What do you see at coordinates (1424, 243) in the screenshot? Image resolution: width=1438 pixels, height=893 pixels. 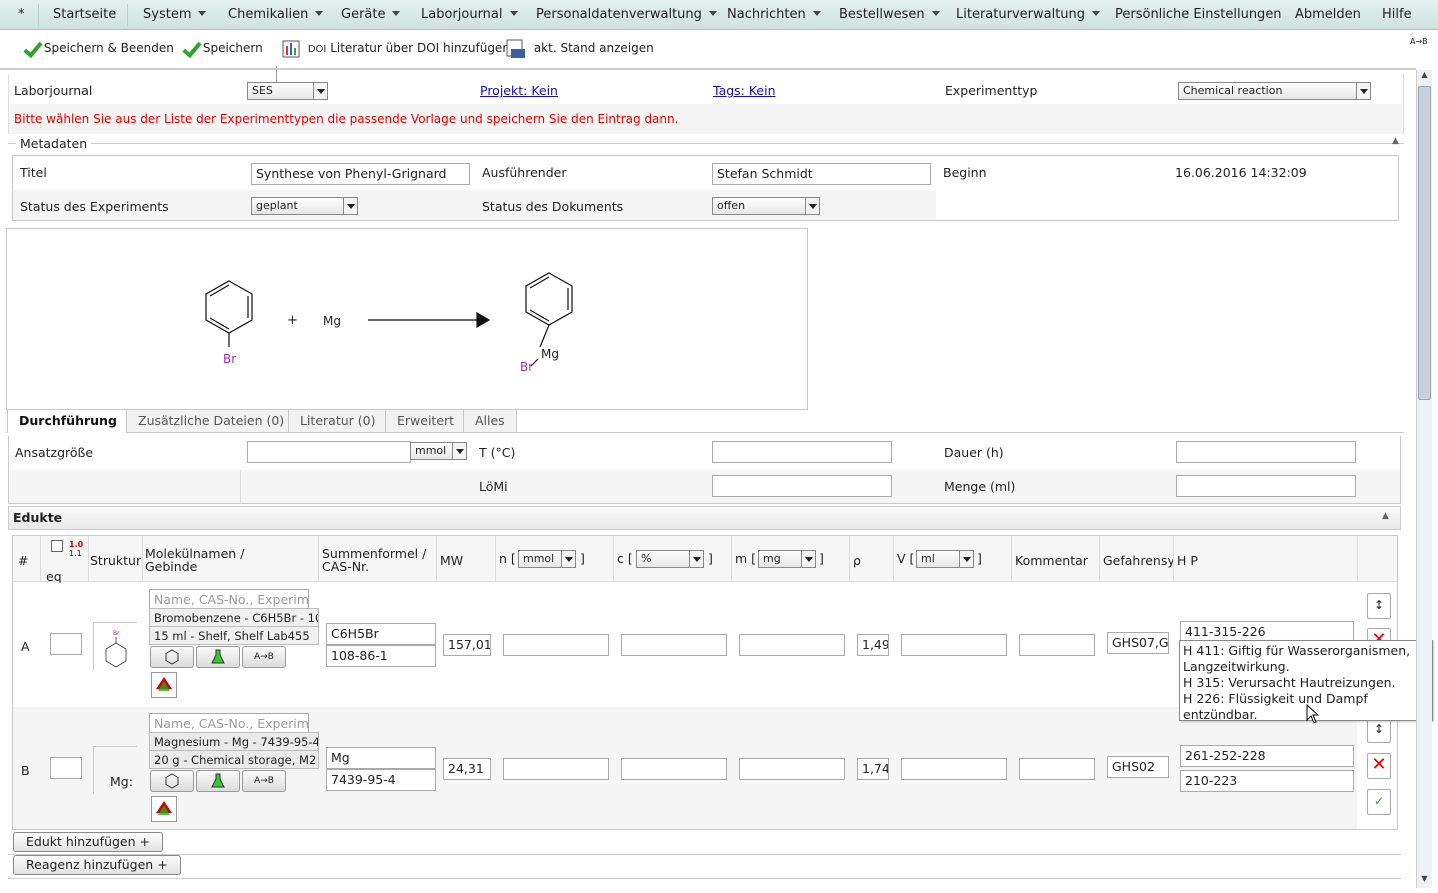 I see `scrollbar-thumb` at bounding box center [1424, 243].